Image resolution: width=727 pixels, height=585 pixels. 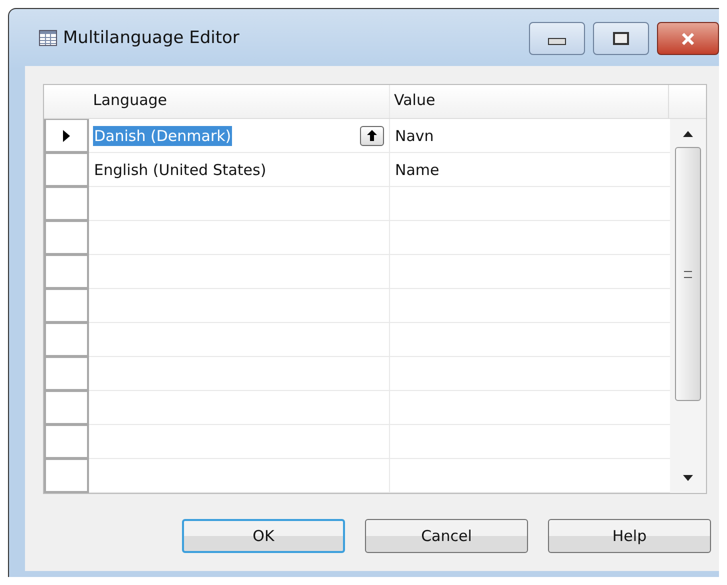 I want to click on up-arrow-icon, so click(x=372, y=135).